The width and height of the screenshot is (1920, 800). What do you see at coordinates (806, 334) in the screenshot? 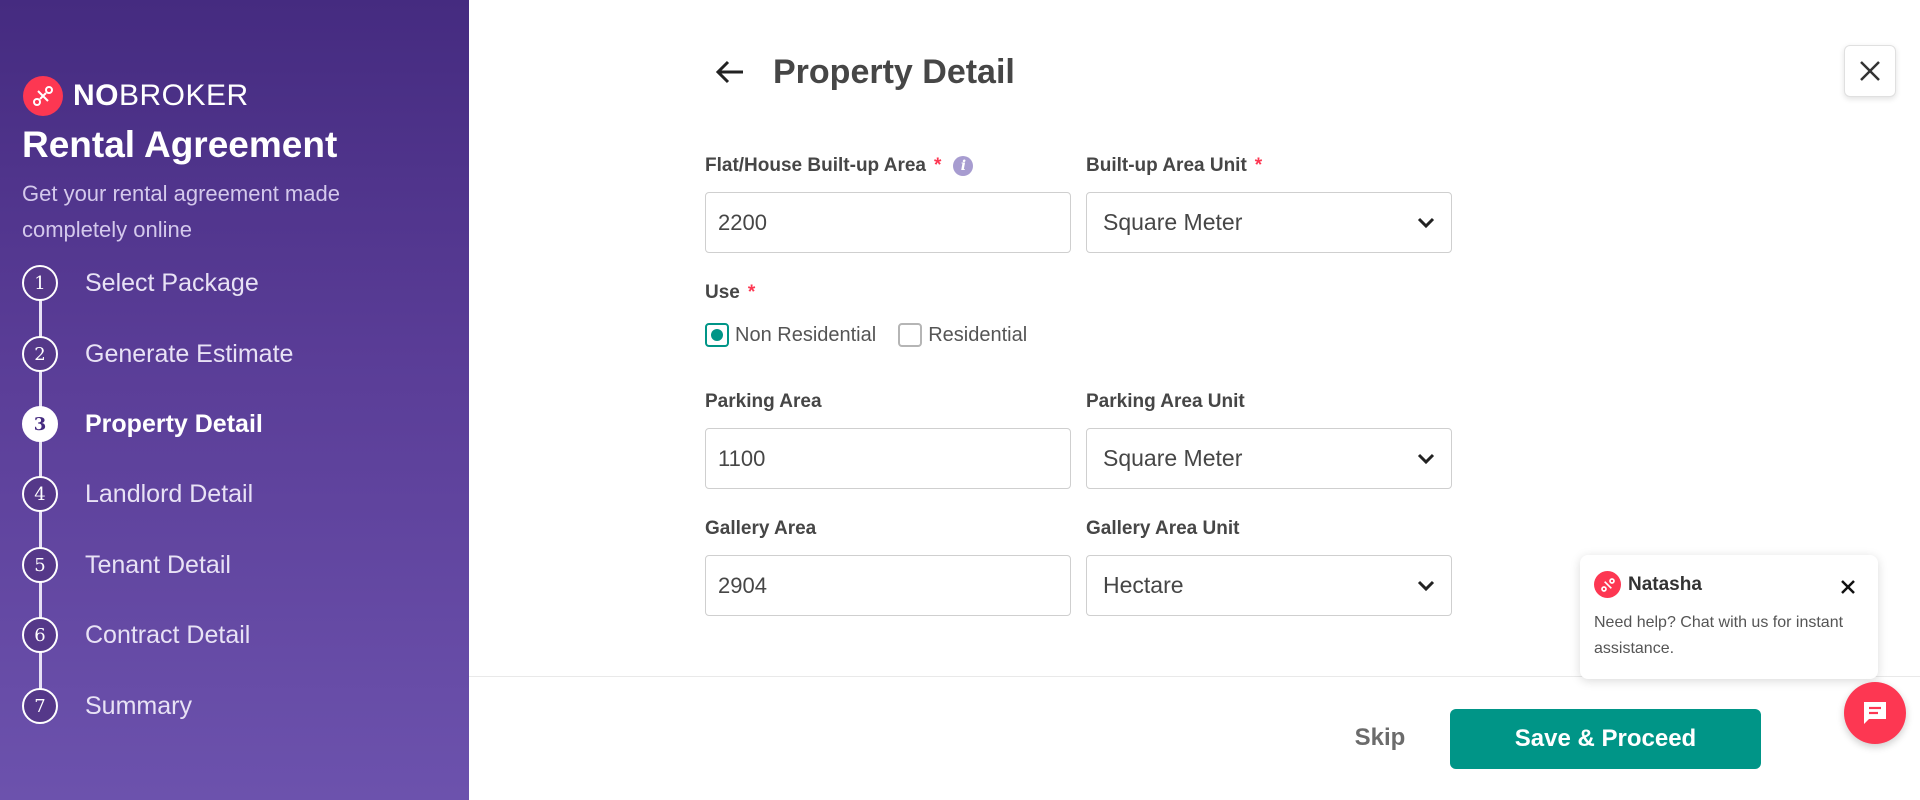
I see `option-label: Non Residential` at bounding box center [806, 334].